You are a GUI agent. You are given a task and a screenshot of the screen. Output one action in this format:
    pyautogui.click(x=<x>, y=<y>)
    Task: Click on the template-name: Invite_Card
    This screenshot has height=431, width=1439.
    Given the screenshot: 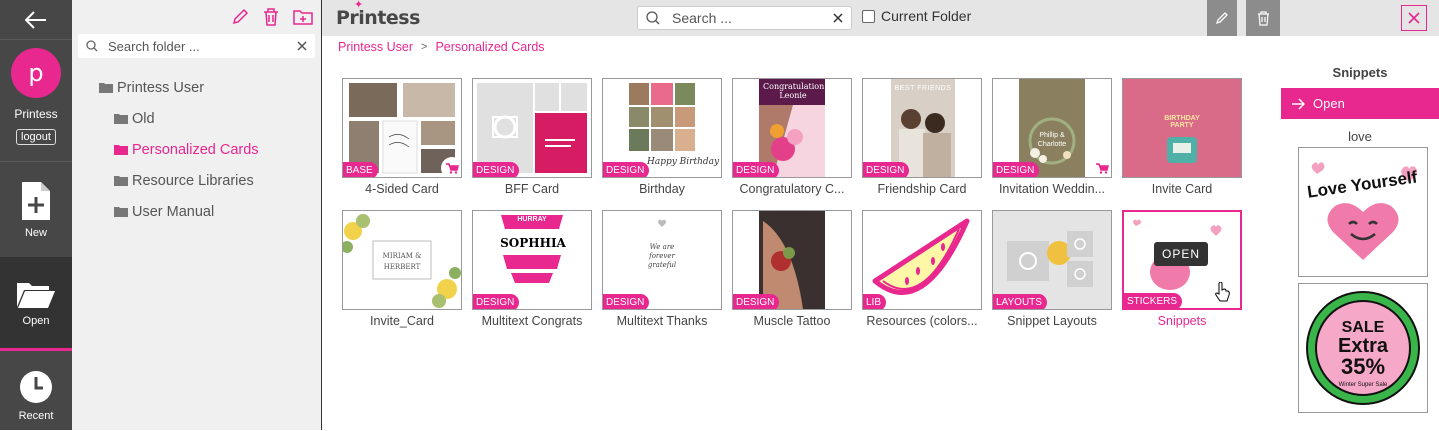 What is the action you would take?
    pyautogui.click(x=402, y=321)
    